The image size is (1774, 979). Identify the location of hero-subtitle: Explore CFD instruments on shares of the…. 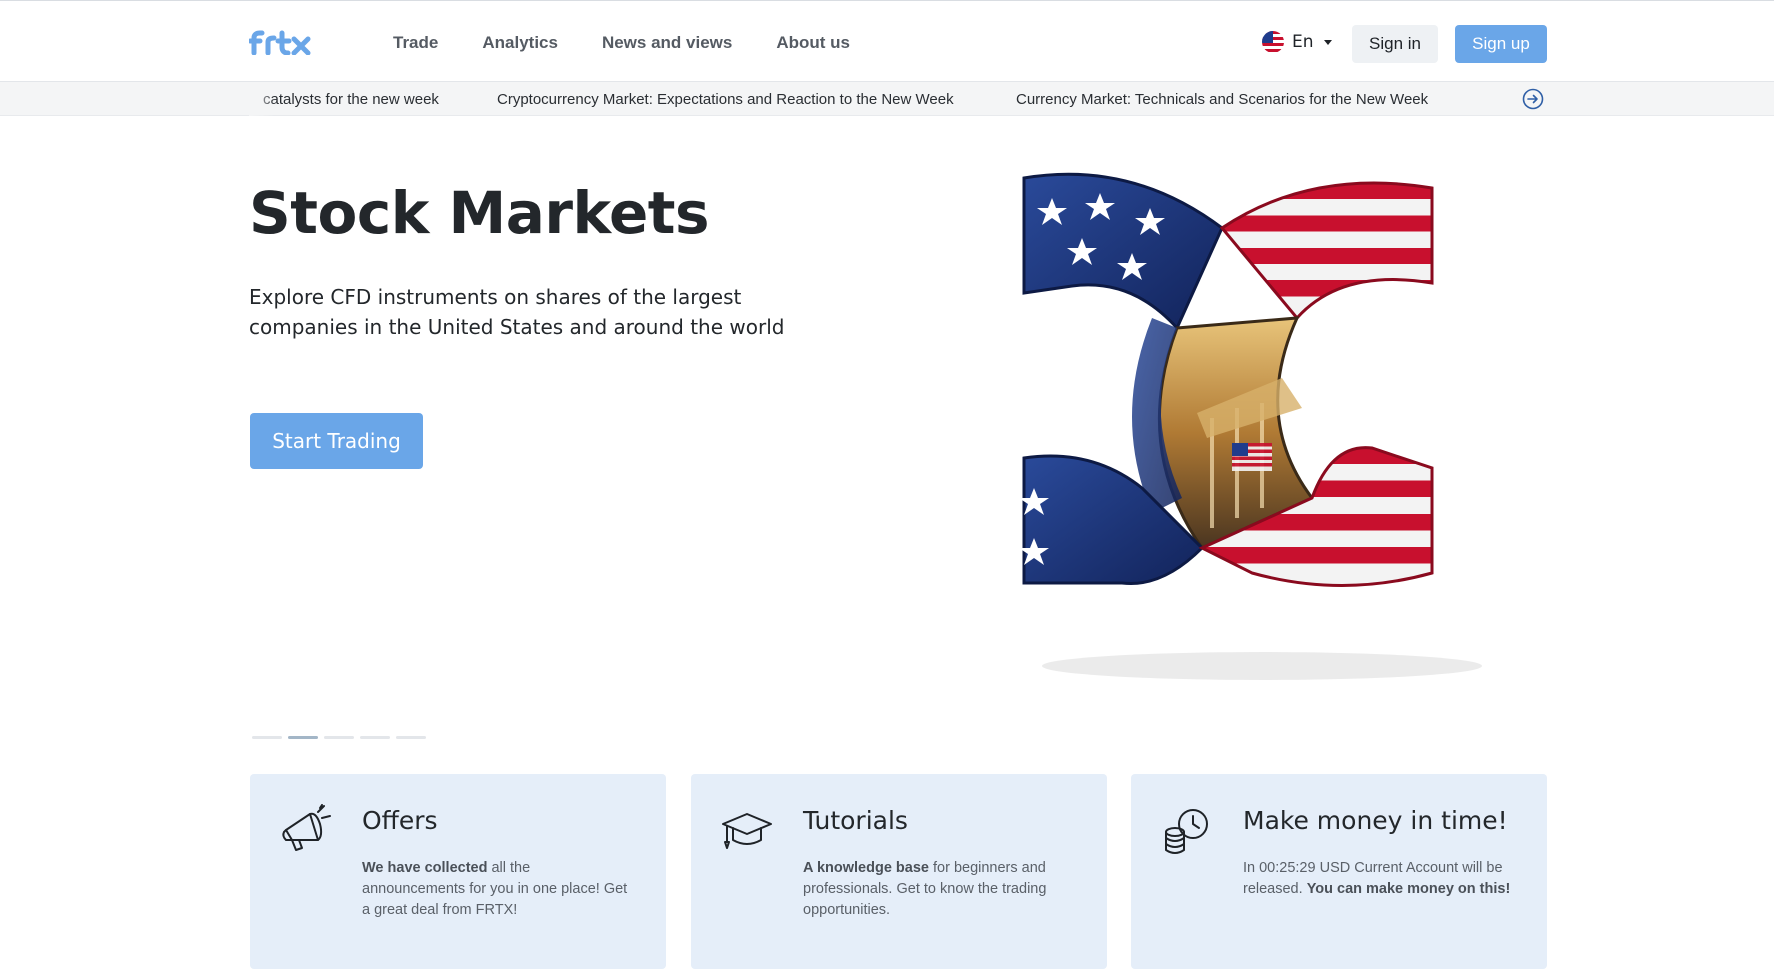
(517, 312).